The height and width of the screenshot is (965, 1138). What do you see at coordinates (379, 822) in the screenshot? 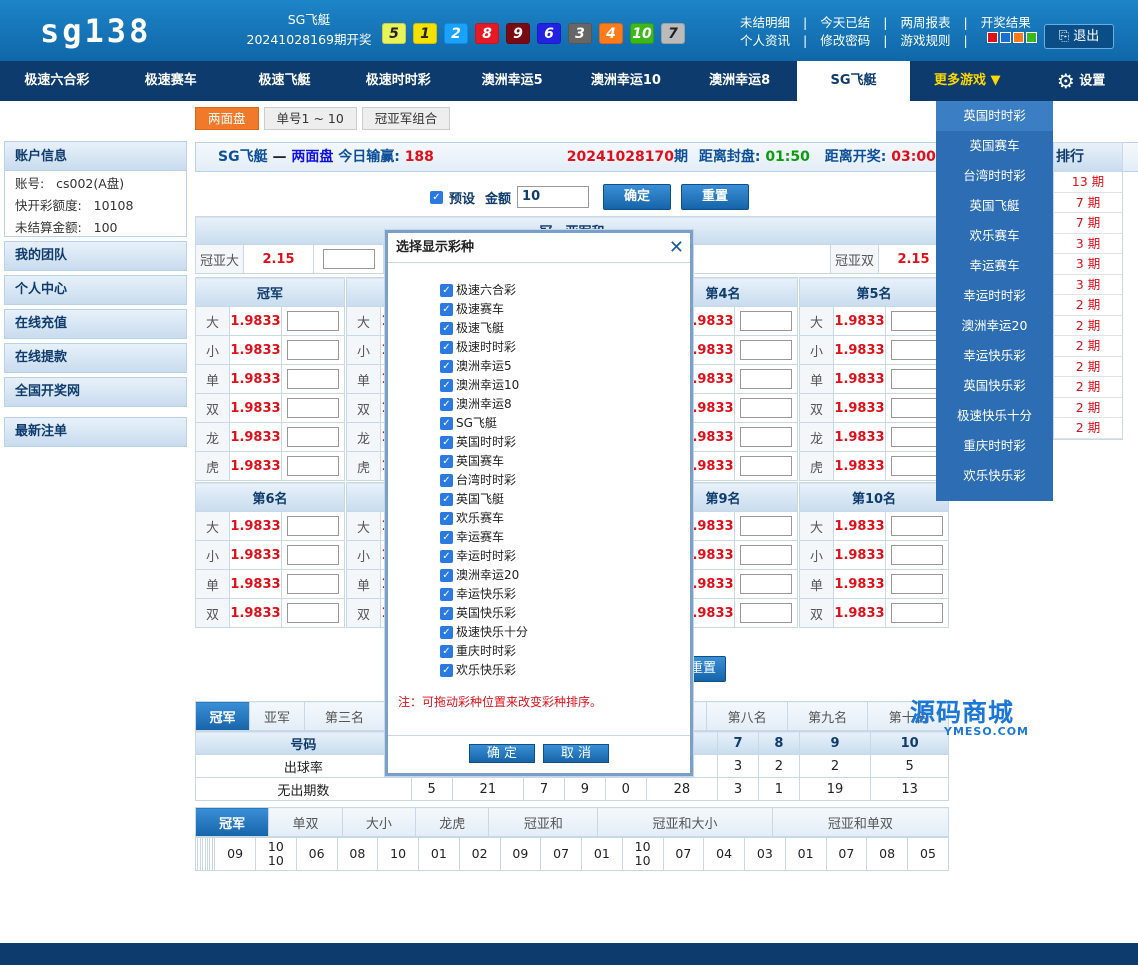
I see `road-tab: 大小` at bounding box center [379, 822].